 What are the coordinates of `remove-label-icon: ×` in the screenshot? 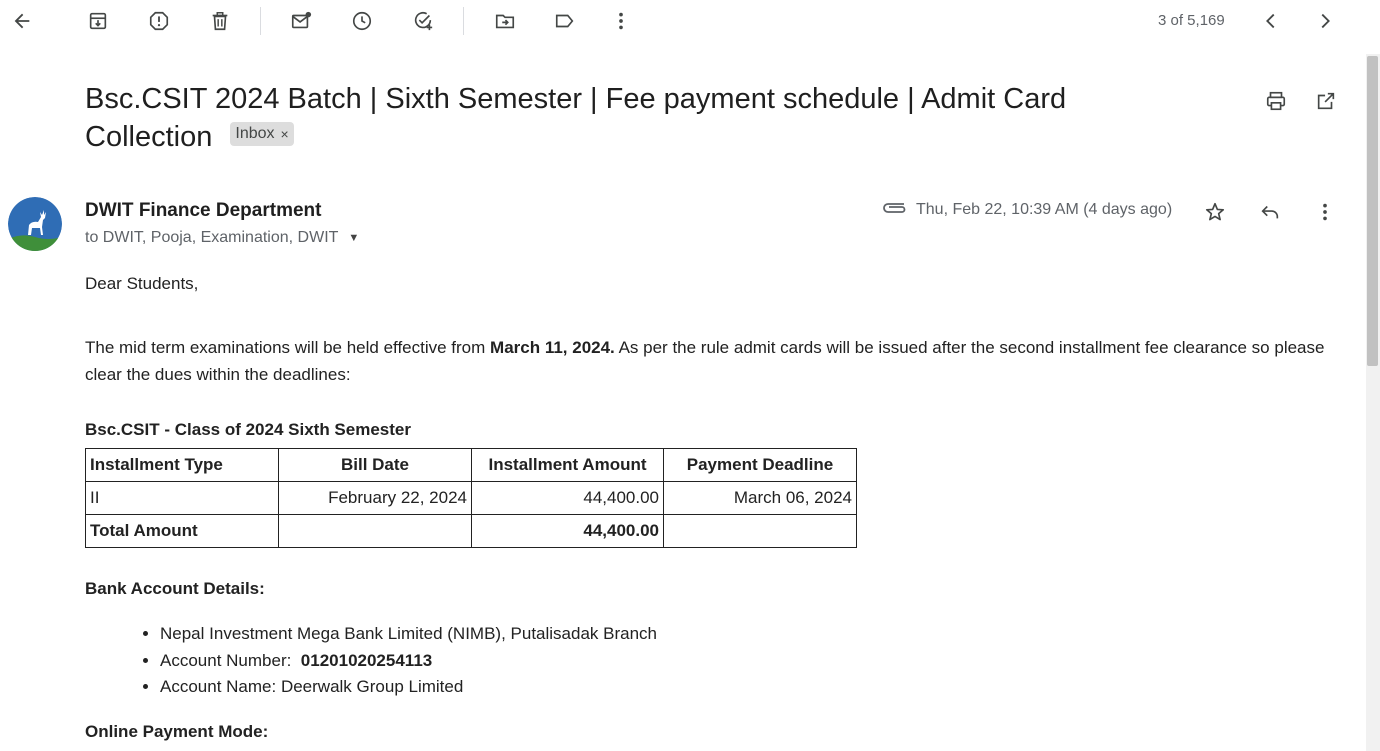 It's located at (285, 134).